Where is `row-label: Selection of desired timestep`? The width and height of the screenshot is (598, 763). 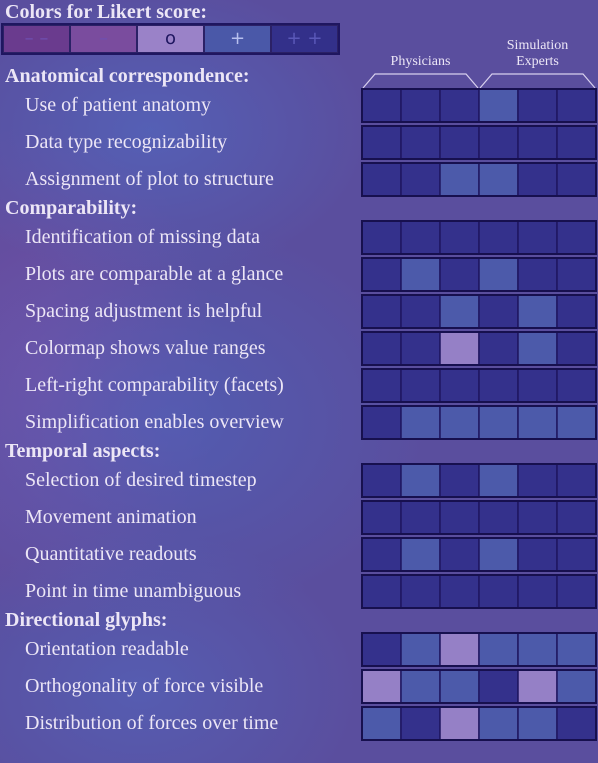 row-label: Selection of desired timestep is located at coordinates (141, 480).